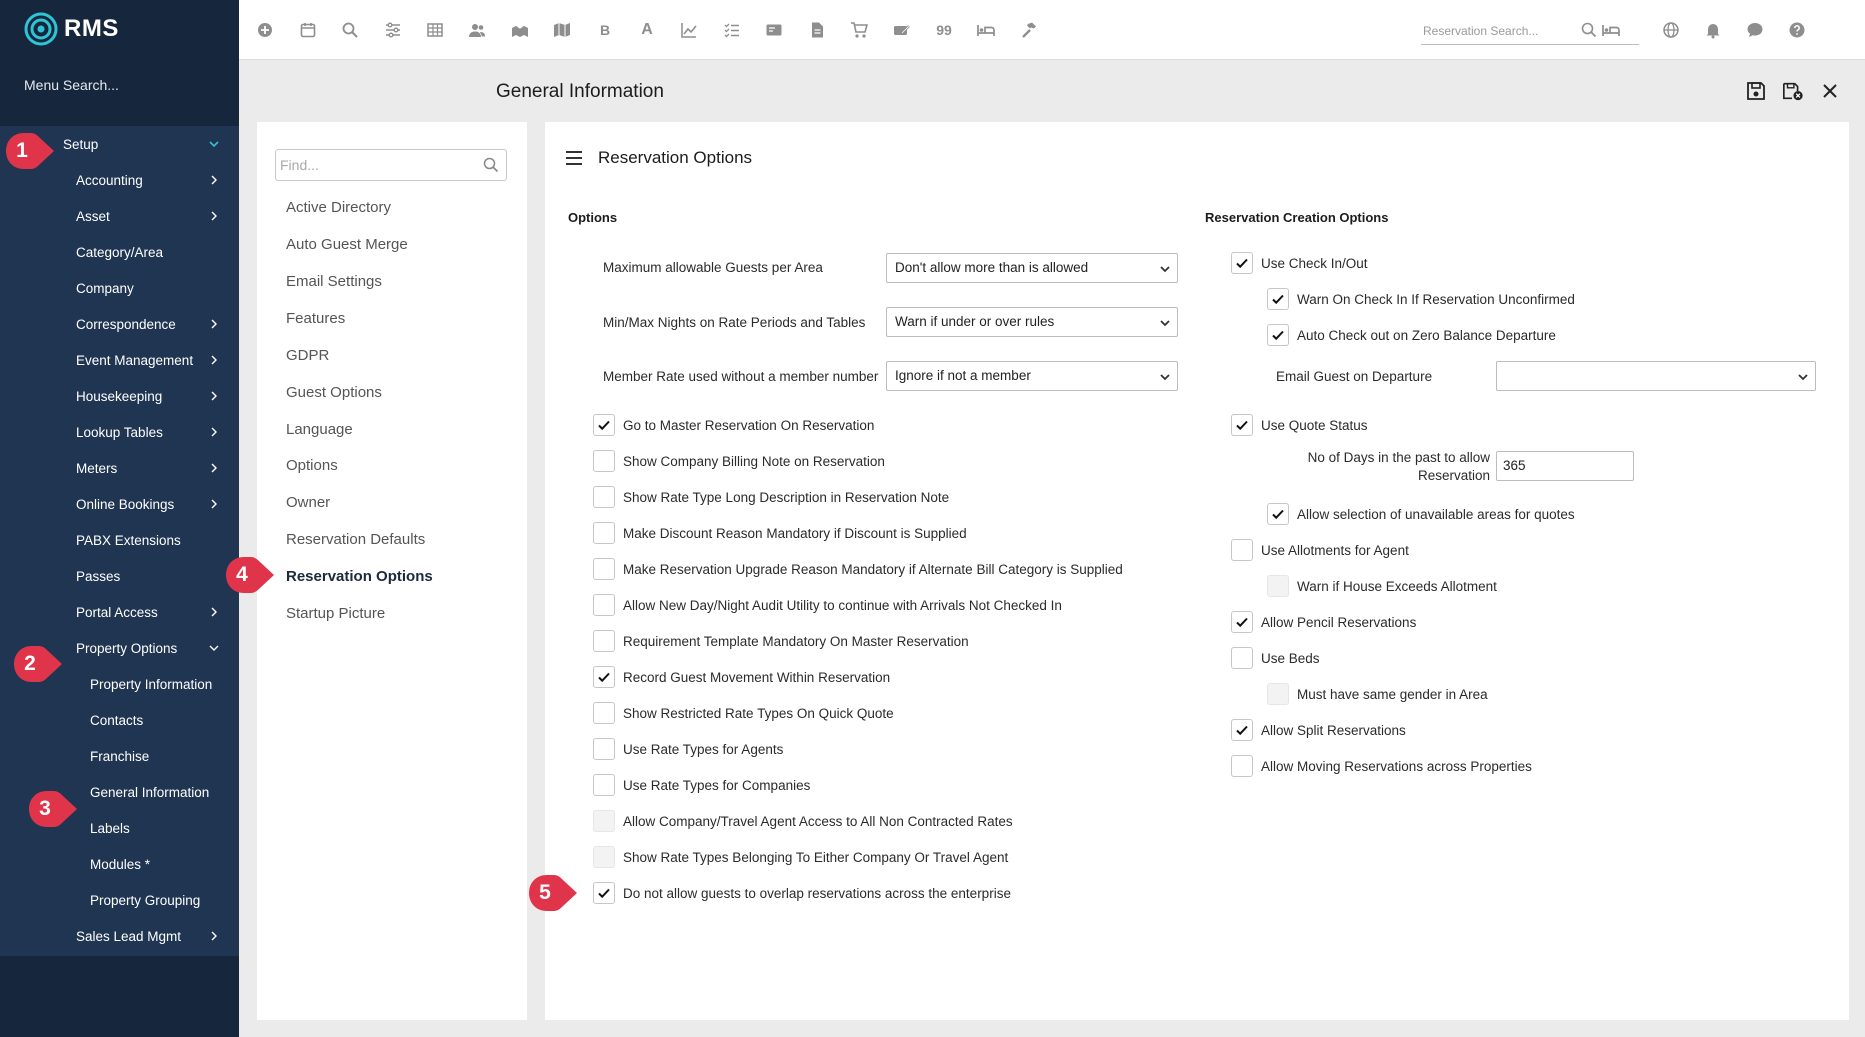 The height and width of the screenshot is (1037, 1865). I want to click on map-icon, so click(562, 30).